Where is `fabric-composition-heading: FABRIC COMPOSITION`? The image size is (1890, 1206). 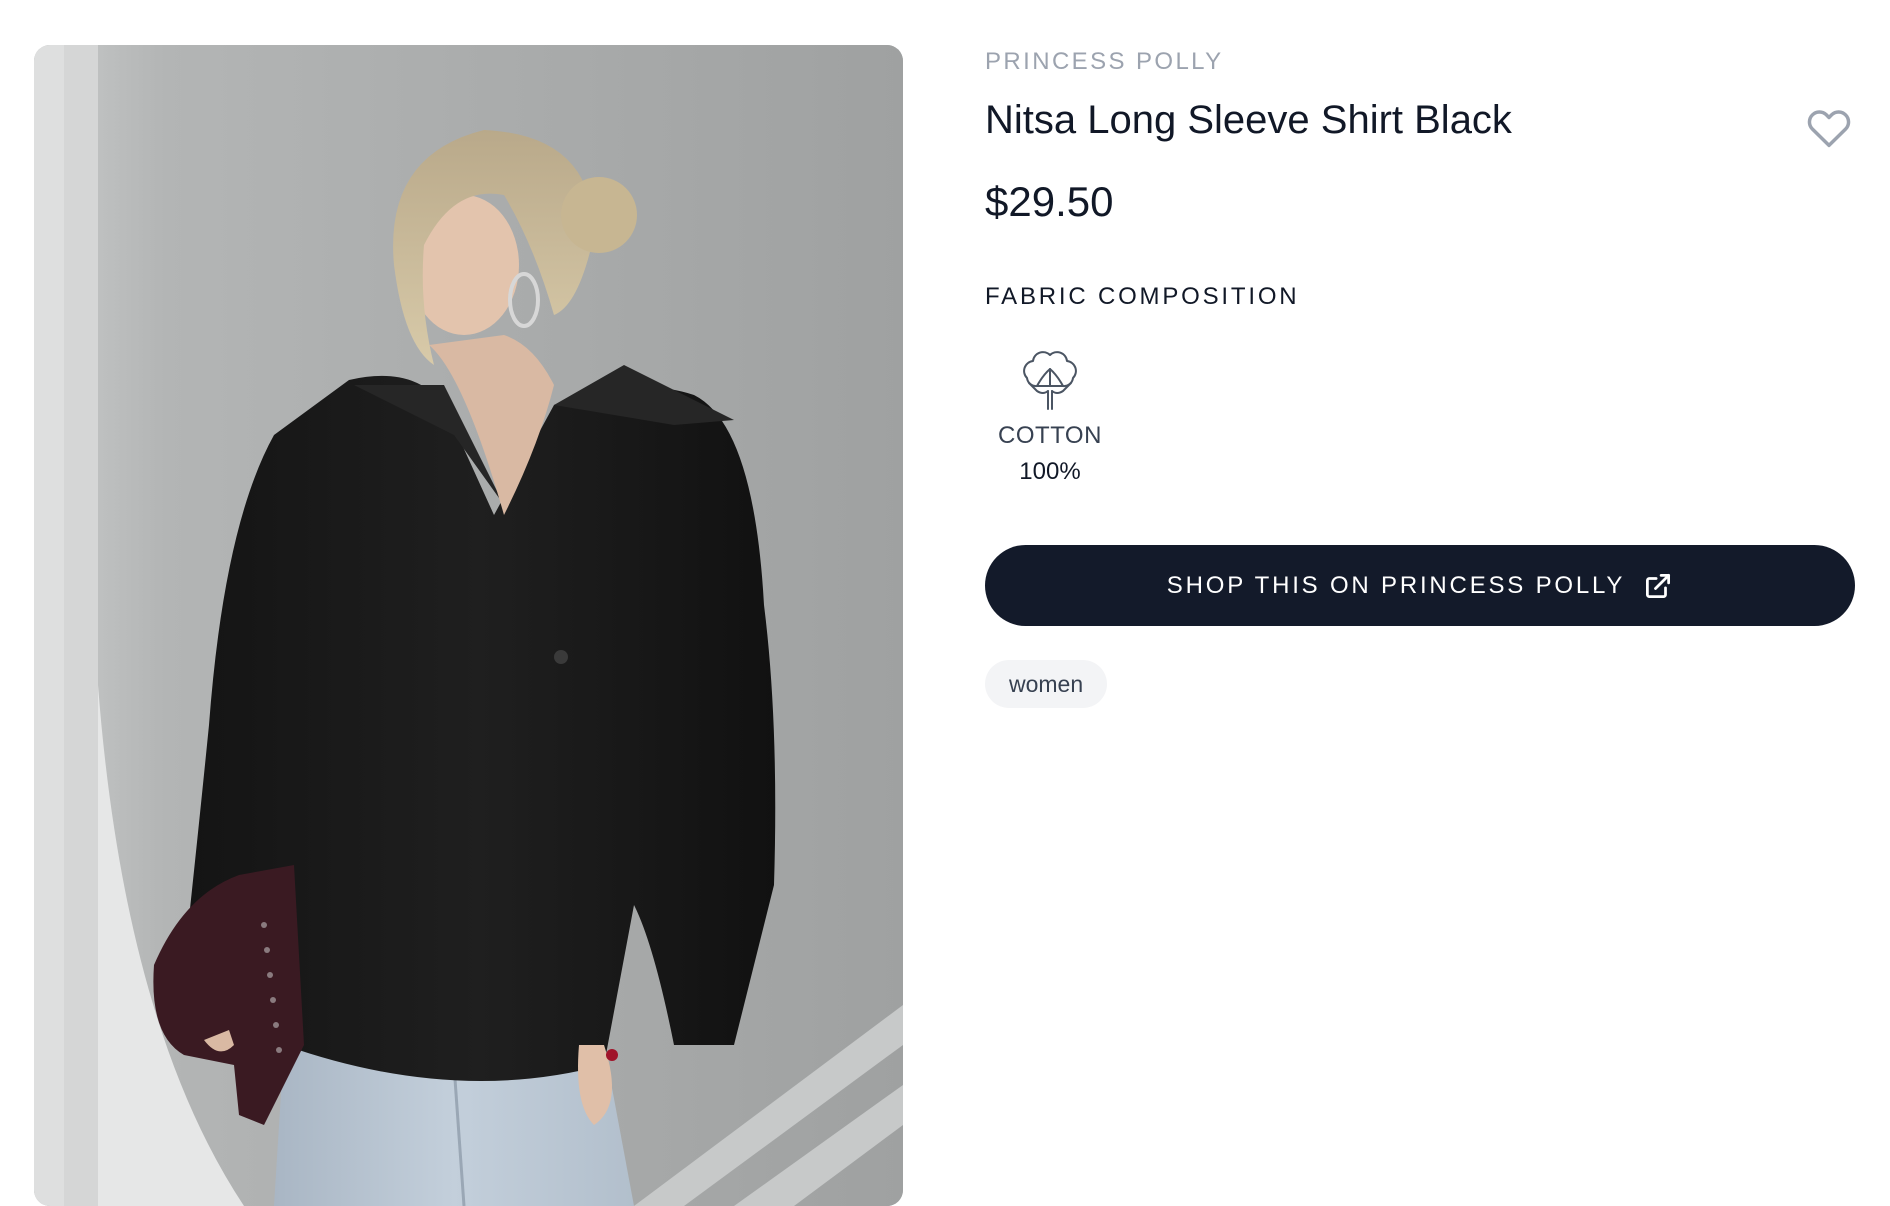 fabric-composition-heading: FABRIC COMPOSITION is located at coordinates (1142, 296).